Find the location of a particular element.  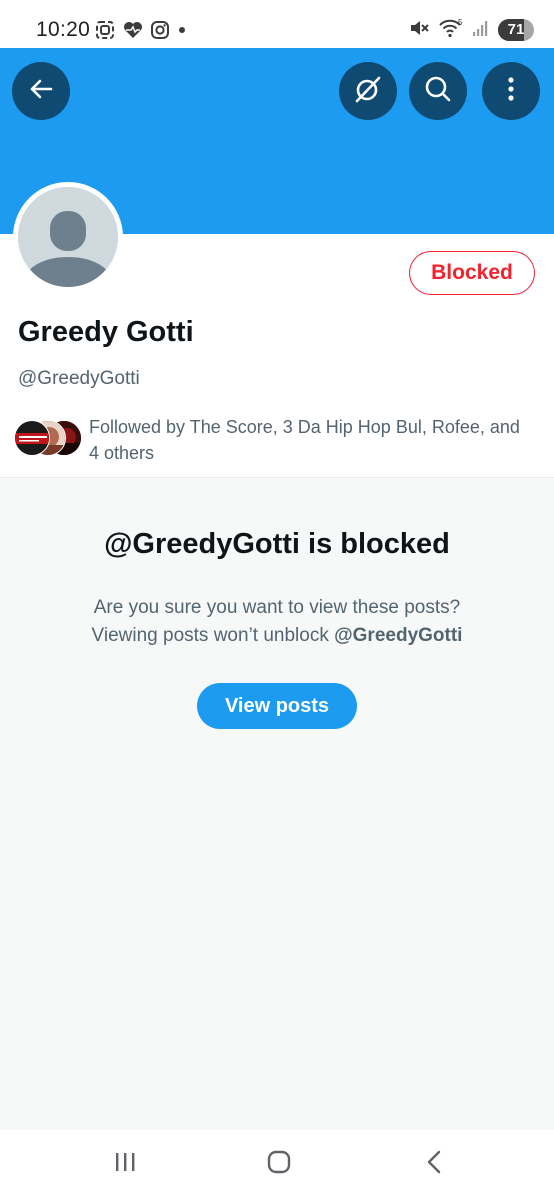

more-options-button is located at coordinates (511, 91).